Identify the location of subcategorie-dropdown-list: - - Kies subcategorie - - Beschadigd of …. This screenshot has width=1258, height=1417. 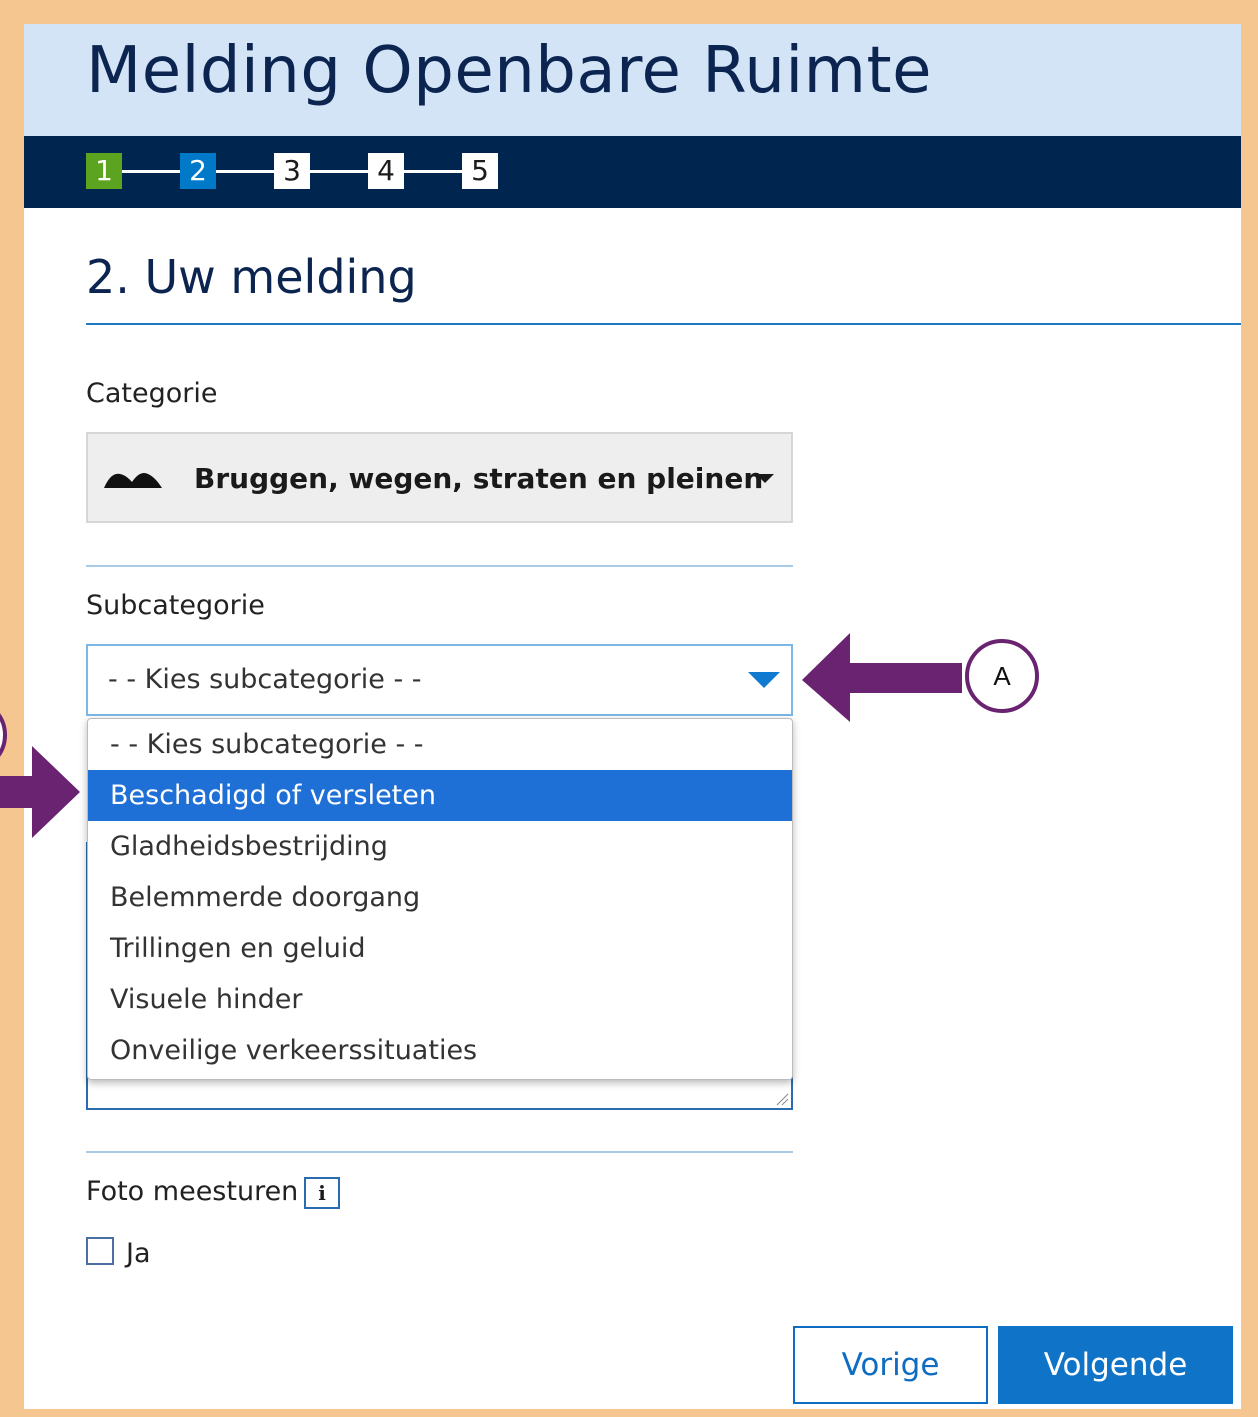
(440, 899).